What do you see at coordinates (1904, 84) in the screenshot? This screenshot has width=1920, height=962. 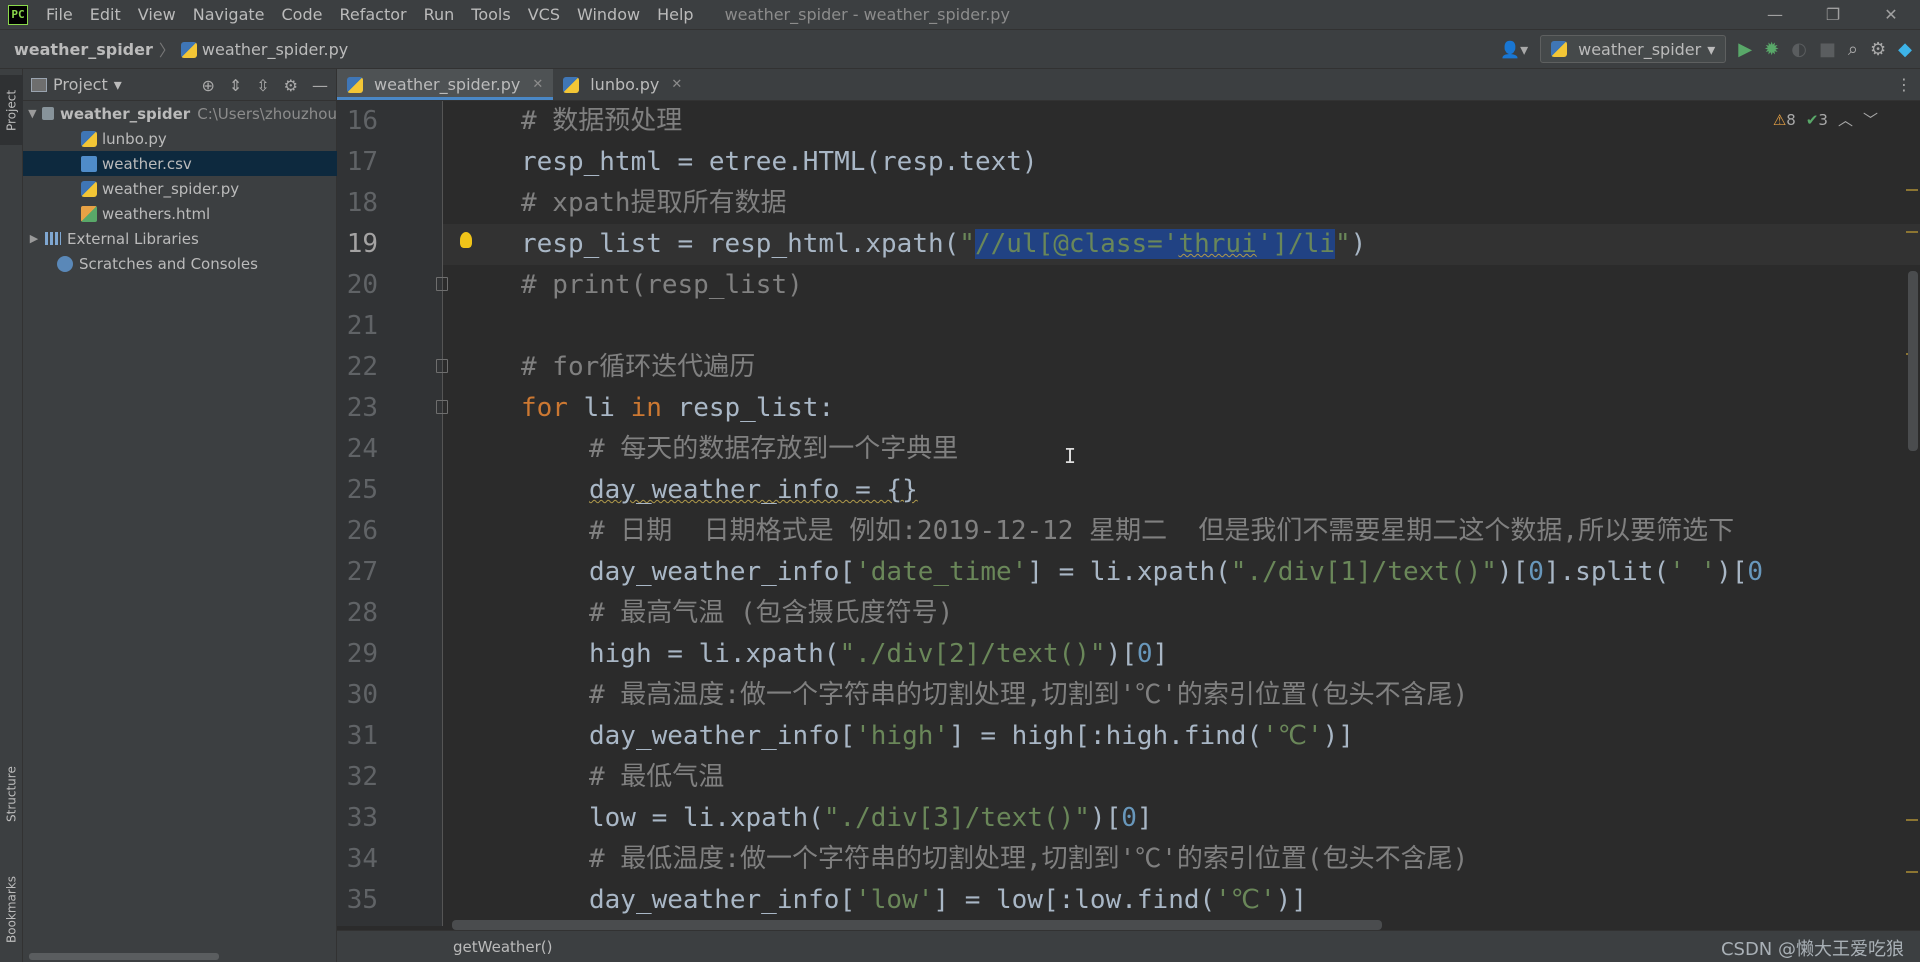 I see `more-options-icon: ⋮` at bounding box center [1904, 84].